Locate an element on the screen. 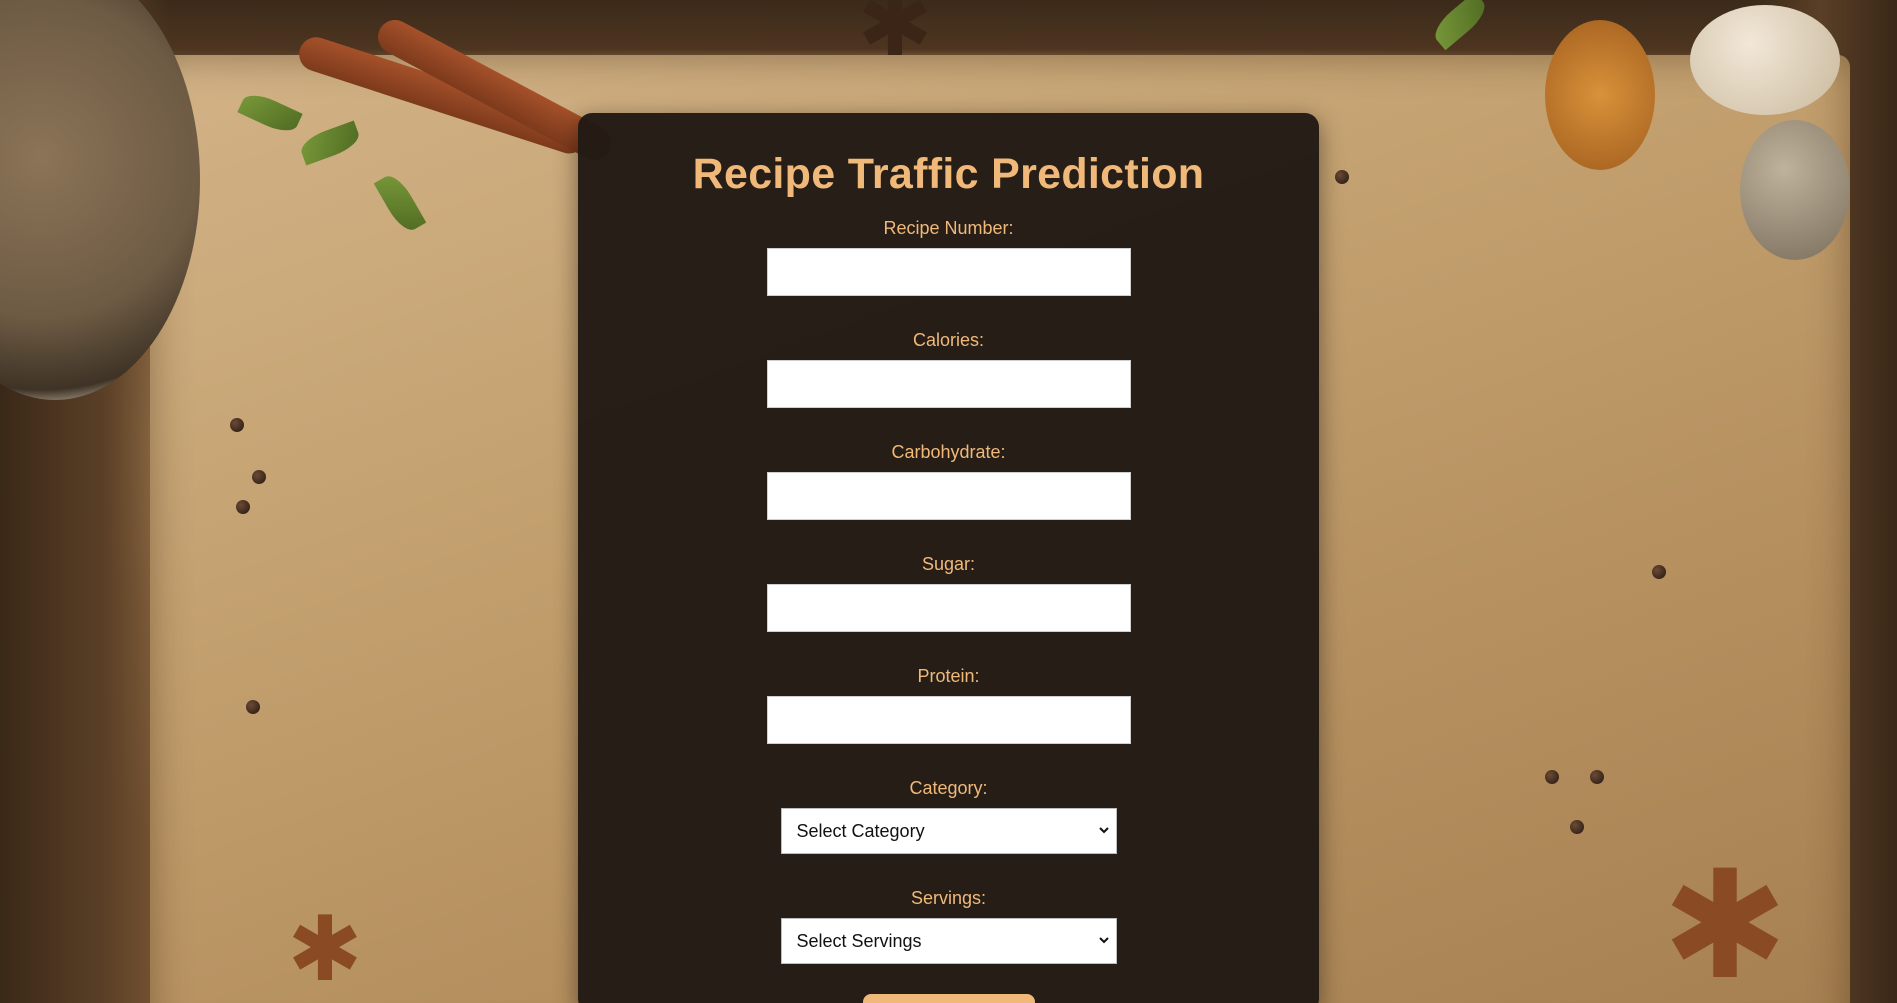  spice-bowl-decoration is located at coordinates (100, 200).